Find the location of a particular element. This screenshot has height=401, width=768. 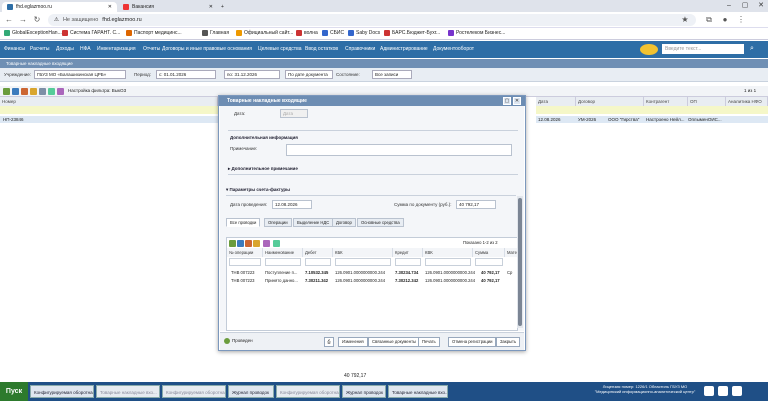

linked-docs-button: Связанные документы is located at coordinates (394, 342).